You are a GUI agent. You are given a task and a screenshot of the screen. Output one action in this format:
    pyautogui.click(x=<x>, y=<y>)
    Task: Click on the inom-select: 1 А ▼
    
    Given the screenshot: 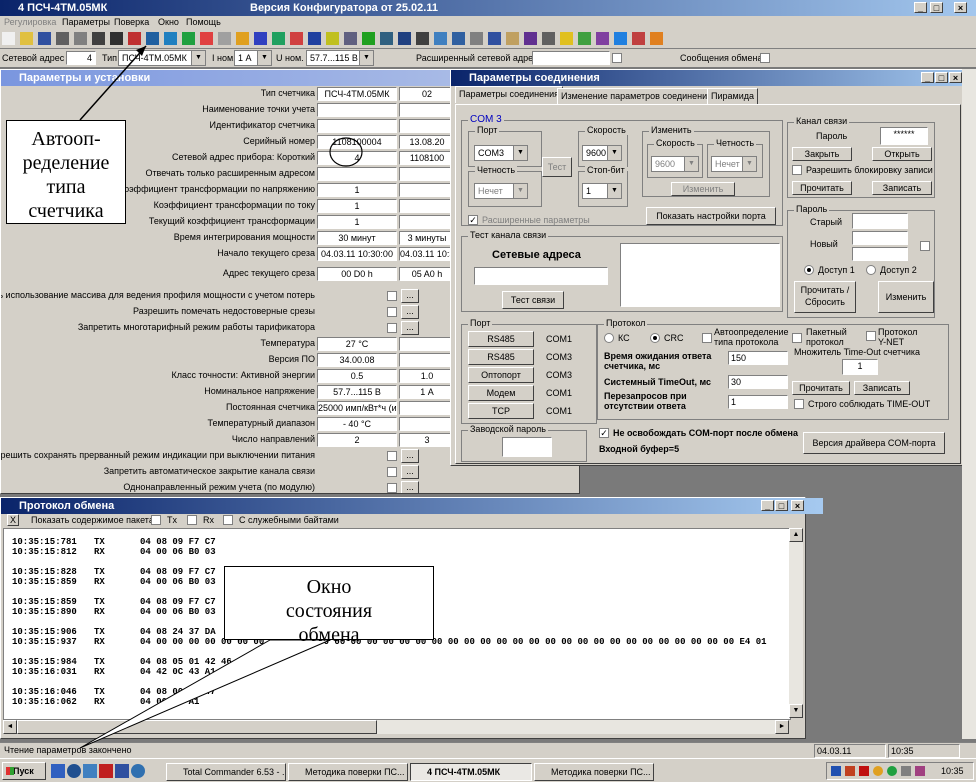 What is the action you would take?
    pyautogui.click(x=253, y=58)
    